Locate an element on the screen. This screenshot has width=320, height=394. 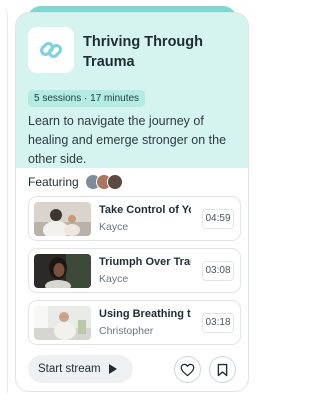
course-logo is located at coordinates (51, 50).